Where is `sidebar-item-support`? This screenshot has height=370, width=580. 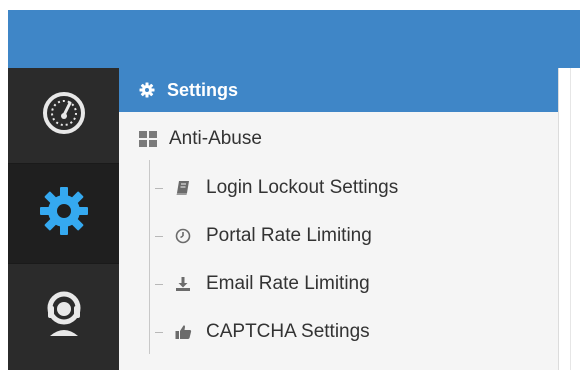
sidebar-item-support is located at coordinates (63, 316).